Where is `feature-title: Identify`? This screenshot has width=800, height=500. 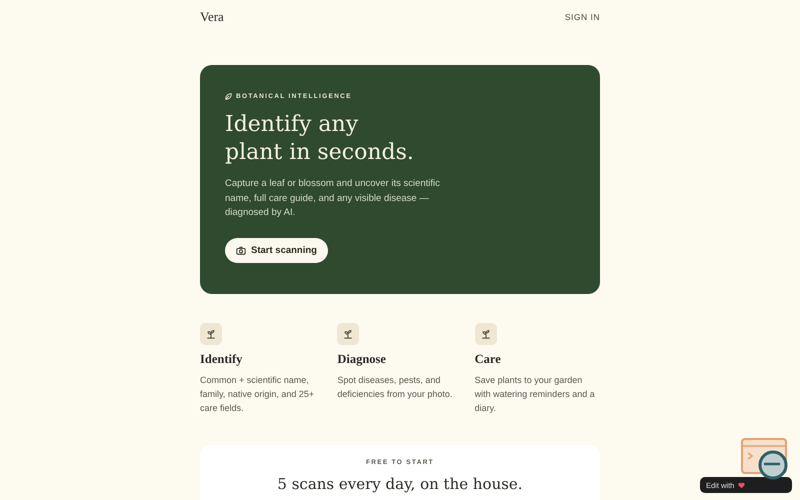
feature-title: Identify is located at coordinates (222, 359).